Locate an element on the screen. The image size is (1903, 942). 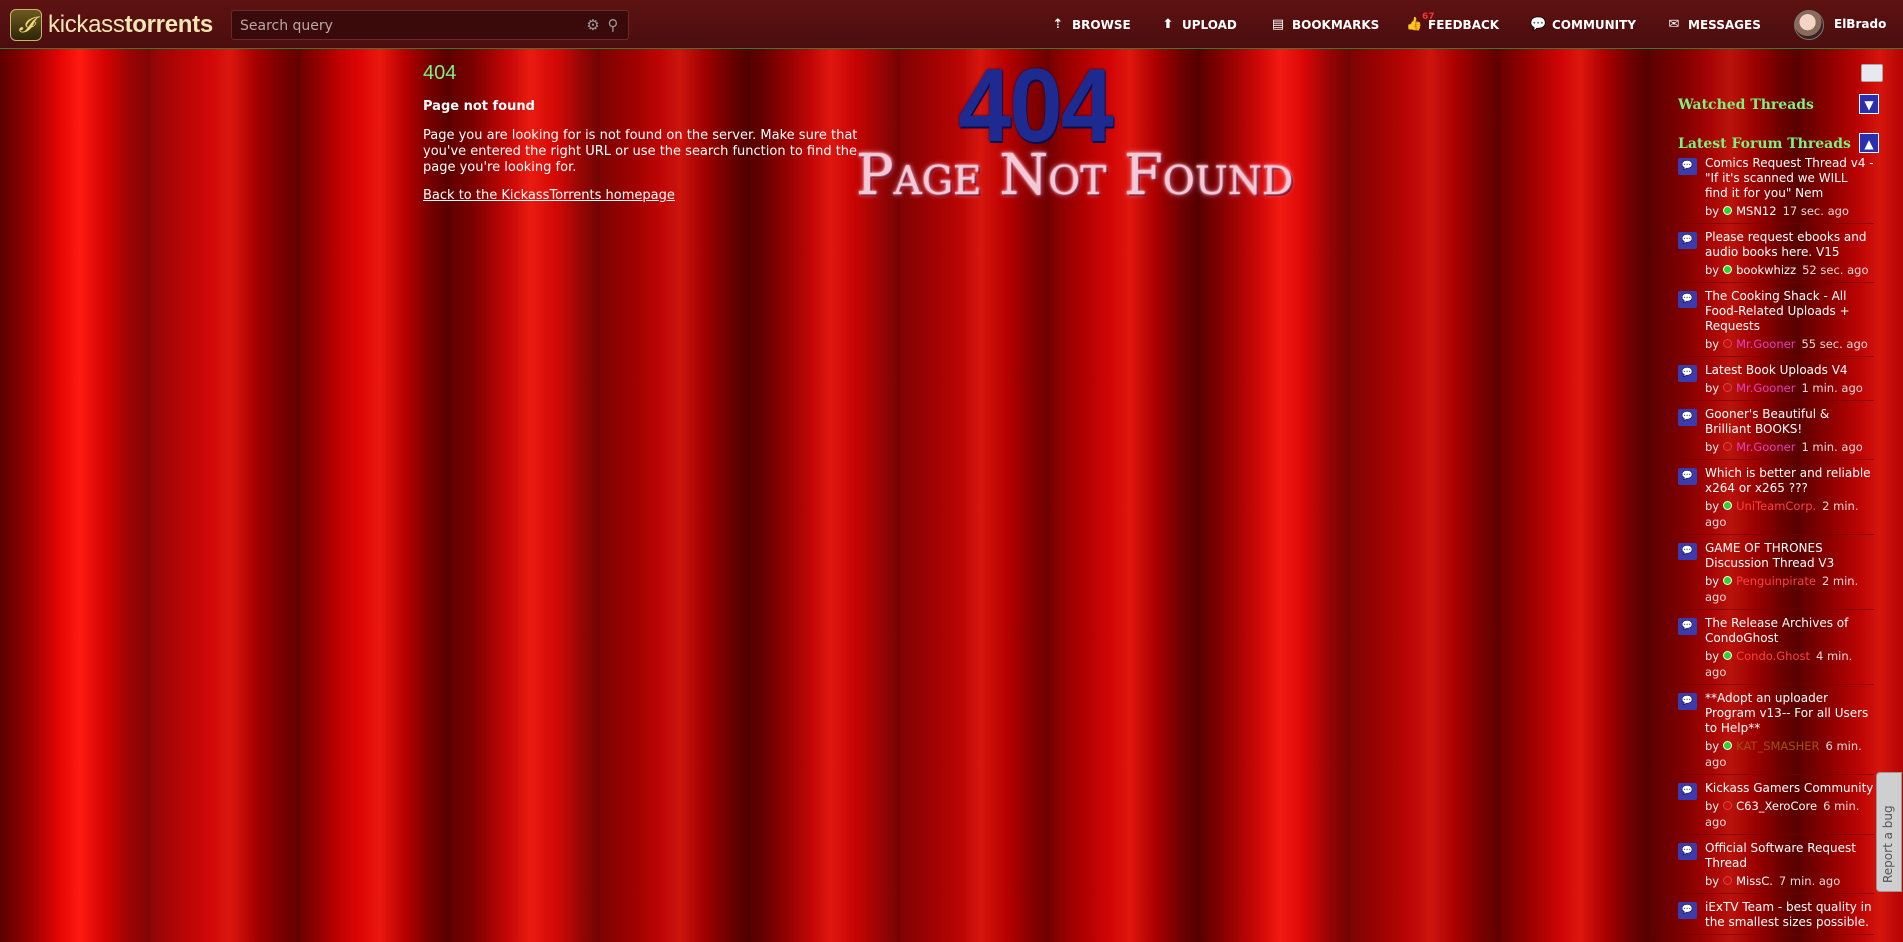
thread-meta: by Condo.Ghost 4 min. ago is located at coordinates (1789, 664).